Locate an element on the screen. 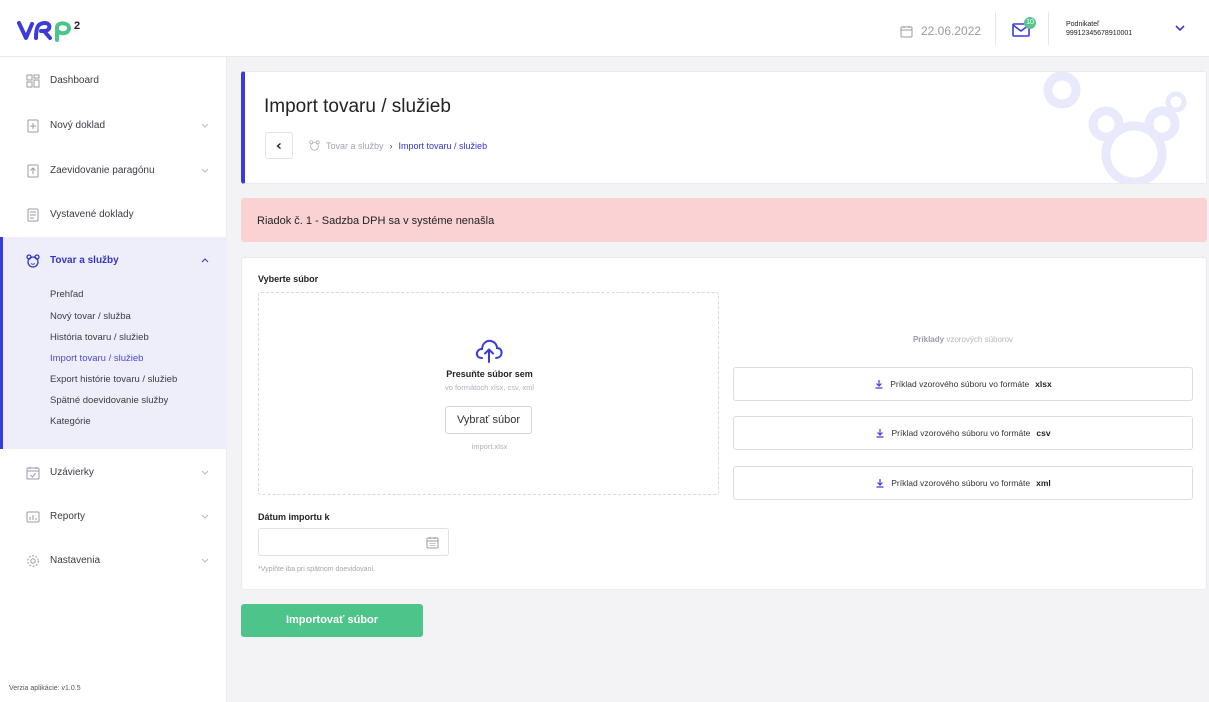 This screenshot has height=702, width=1209. sidebar-item-label: Reporty is located at coordinates (68, 516).